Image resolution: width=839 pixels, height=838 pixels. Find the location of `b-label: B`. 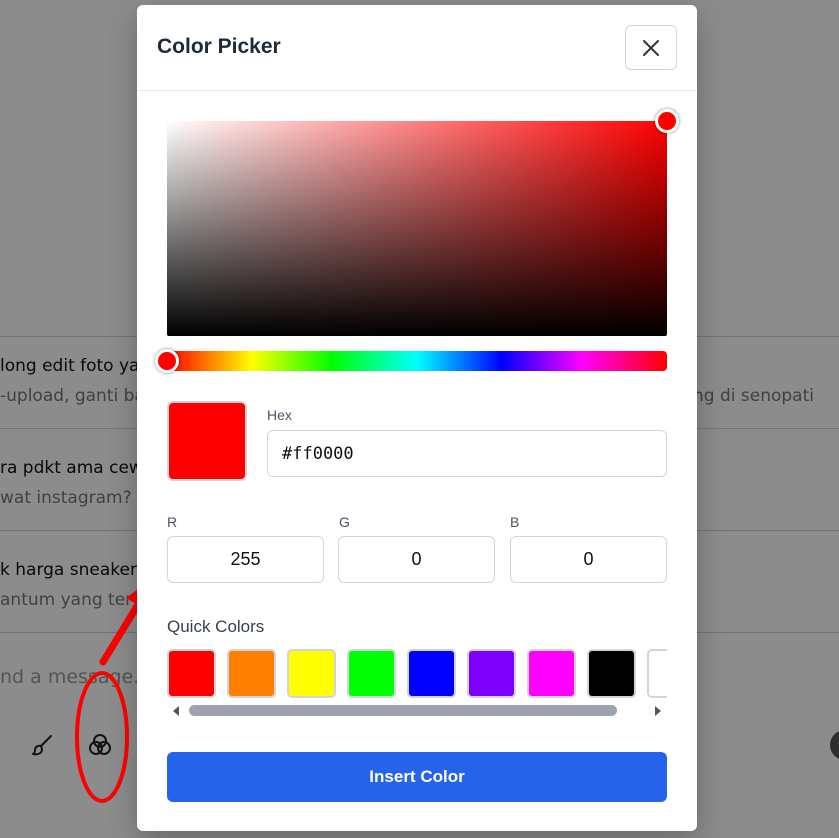

b-label: B is located at coordinates (515, 522).